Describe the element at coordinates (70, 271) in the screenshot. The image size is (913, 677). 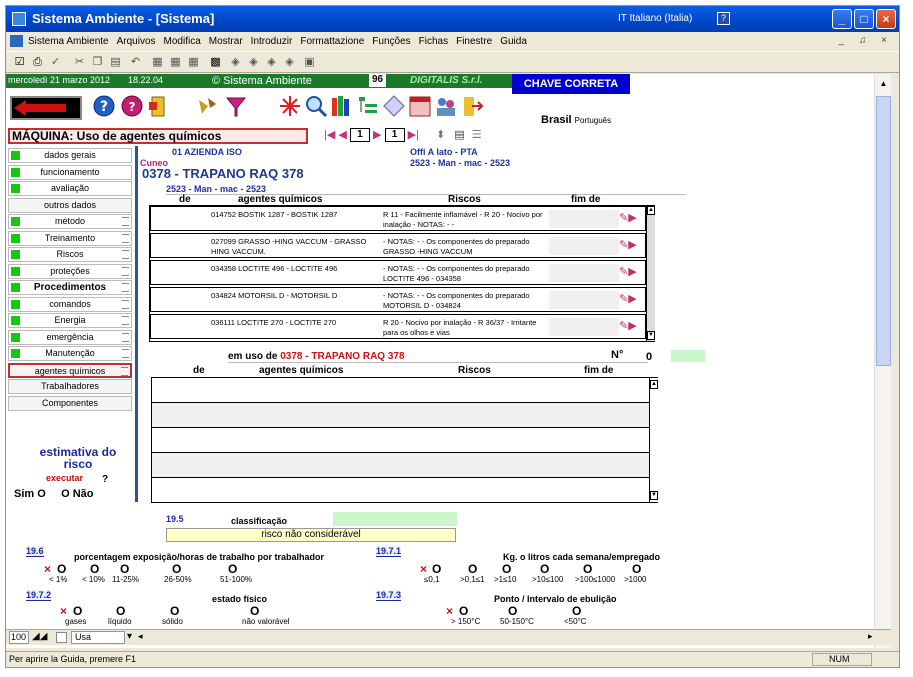
I see `sidebar-item: proteções` at that location.